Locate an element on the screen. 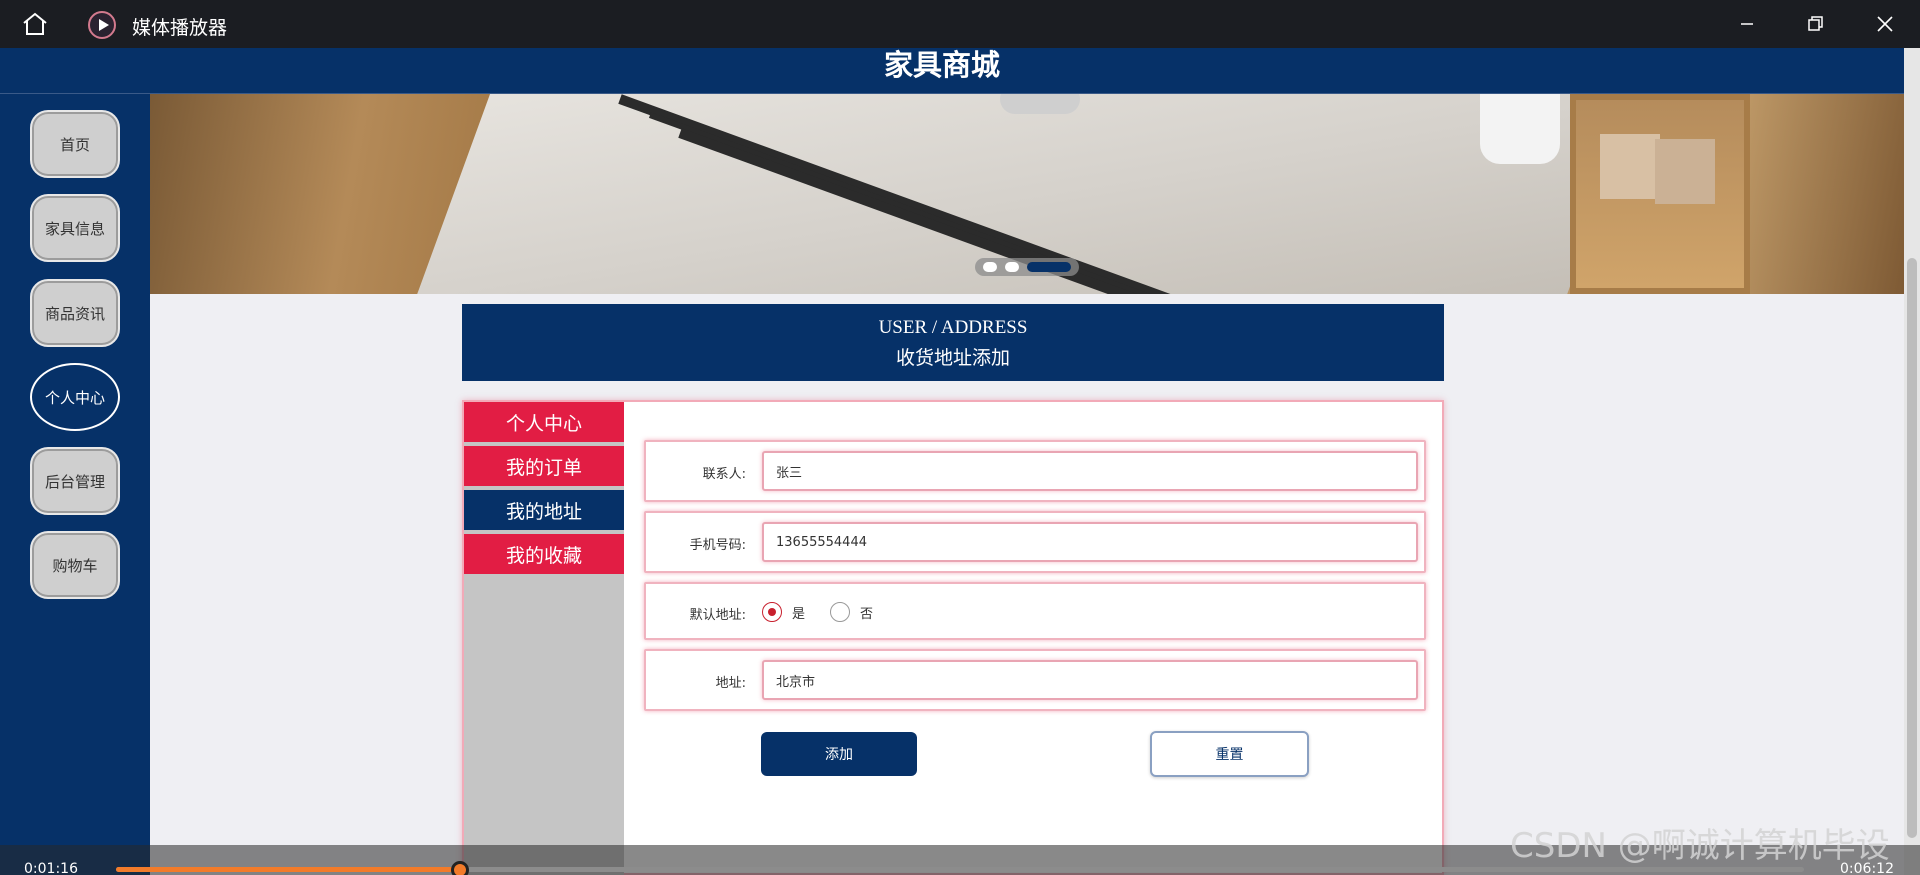 The height and width of the screenshot is (875, 1920). add-button: 添加 is located at coordinates (839, 754).